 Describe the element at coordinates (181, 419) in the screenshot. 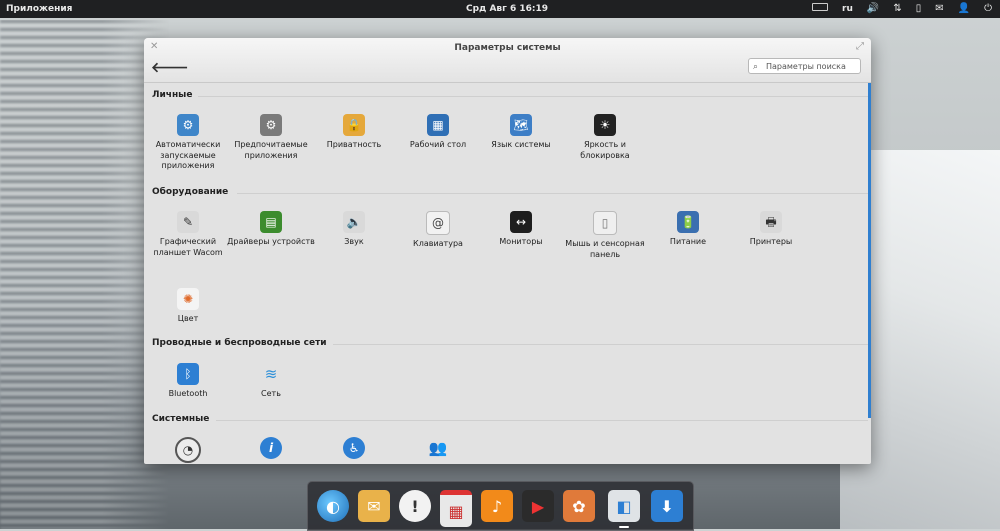

I see `section-title-system: Системные` at that location.